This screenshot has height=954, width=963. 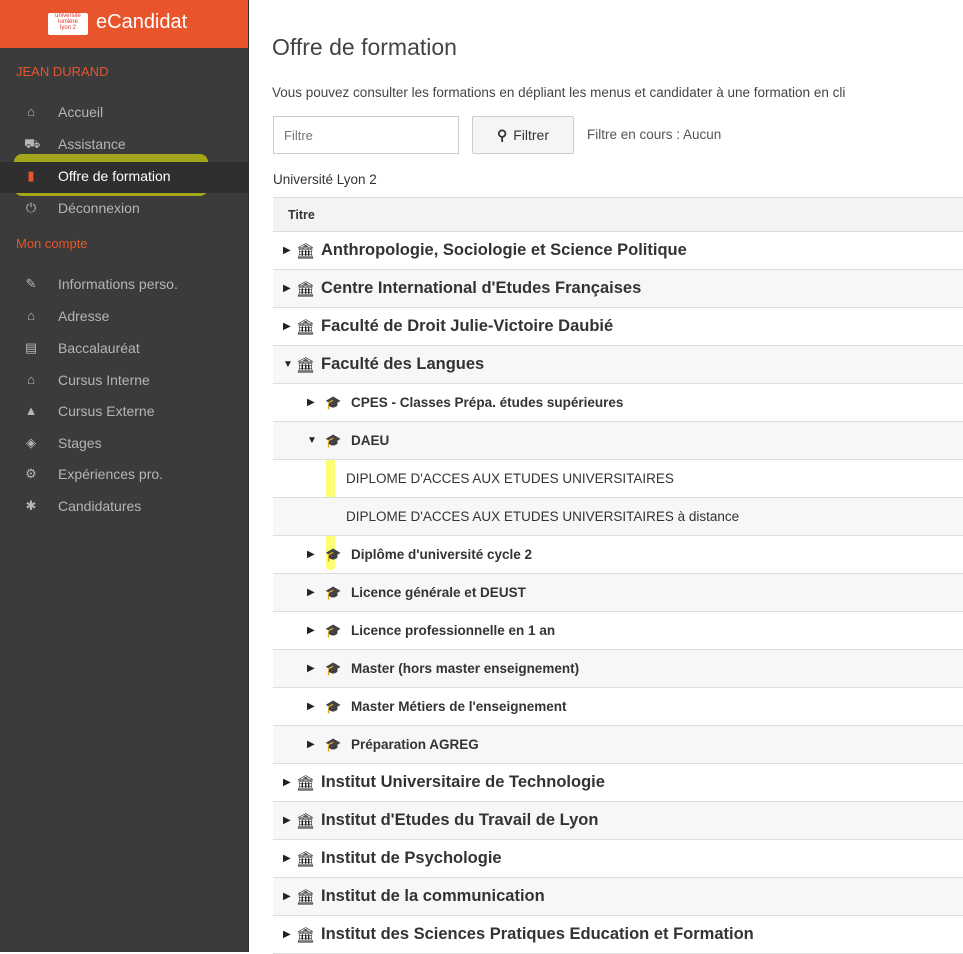 What do you see at coordinates (124, 507) in the screenshot?
I see `nav-item-candidatures: ✱ Candidatures` at bounding box center [124, 507].